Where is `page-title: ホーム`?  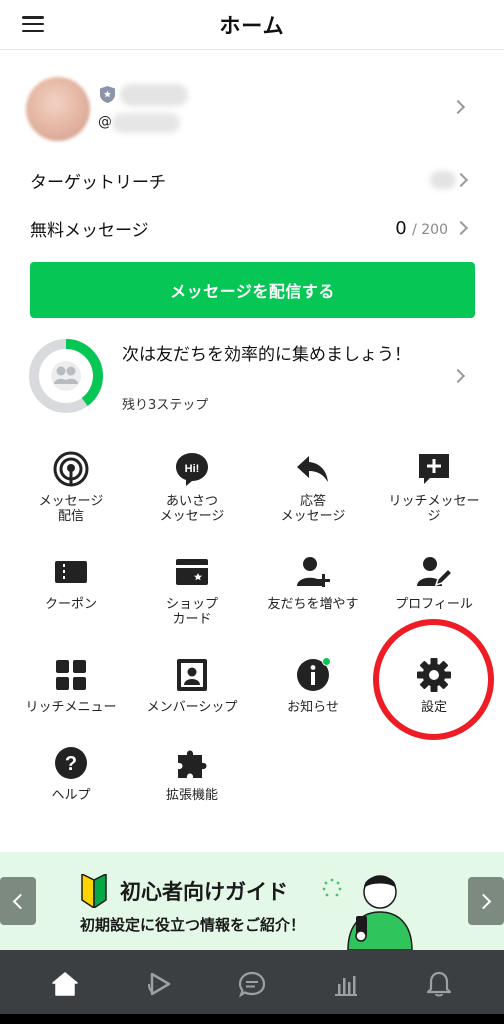
page-title: ホーム is located at coordinates (252, 25).